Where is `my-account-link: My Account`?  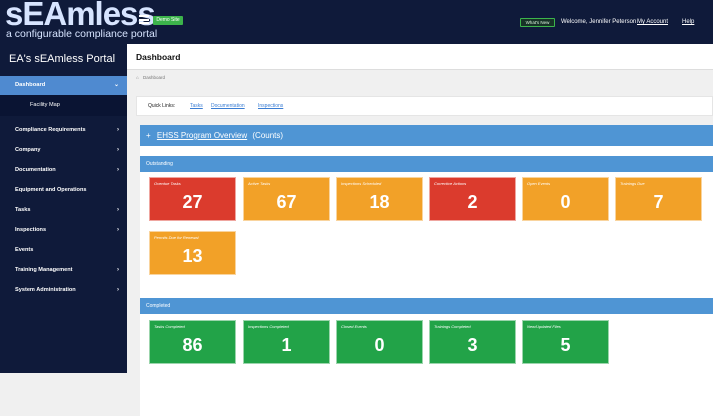
my-account-link: My Account is located at coordinates (652, 22).